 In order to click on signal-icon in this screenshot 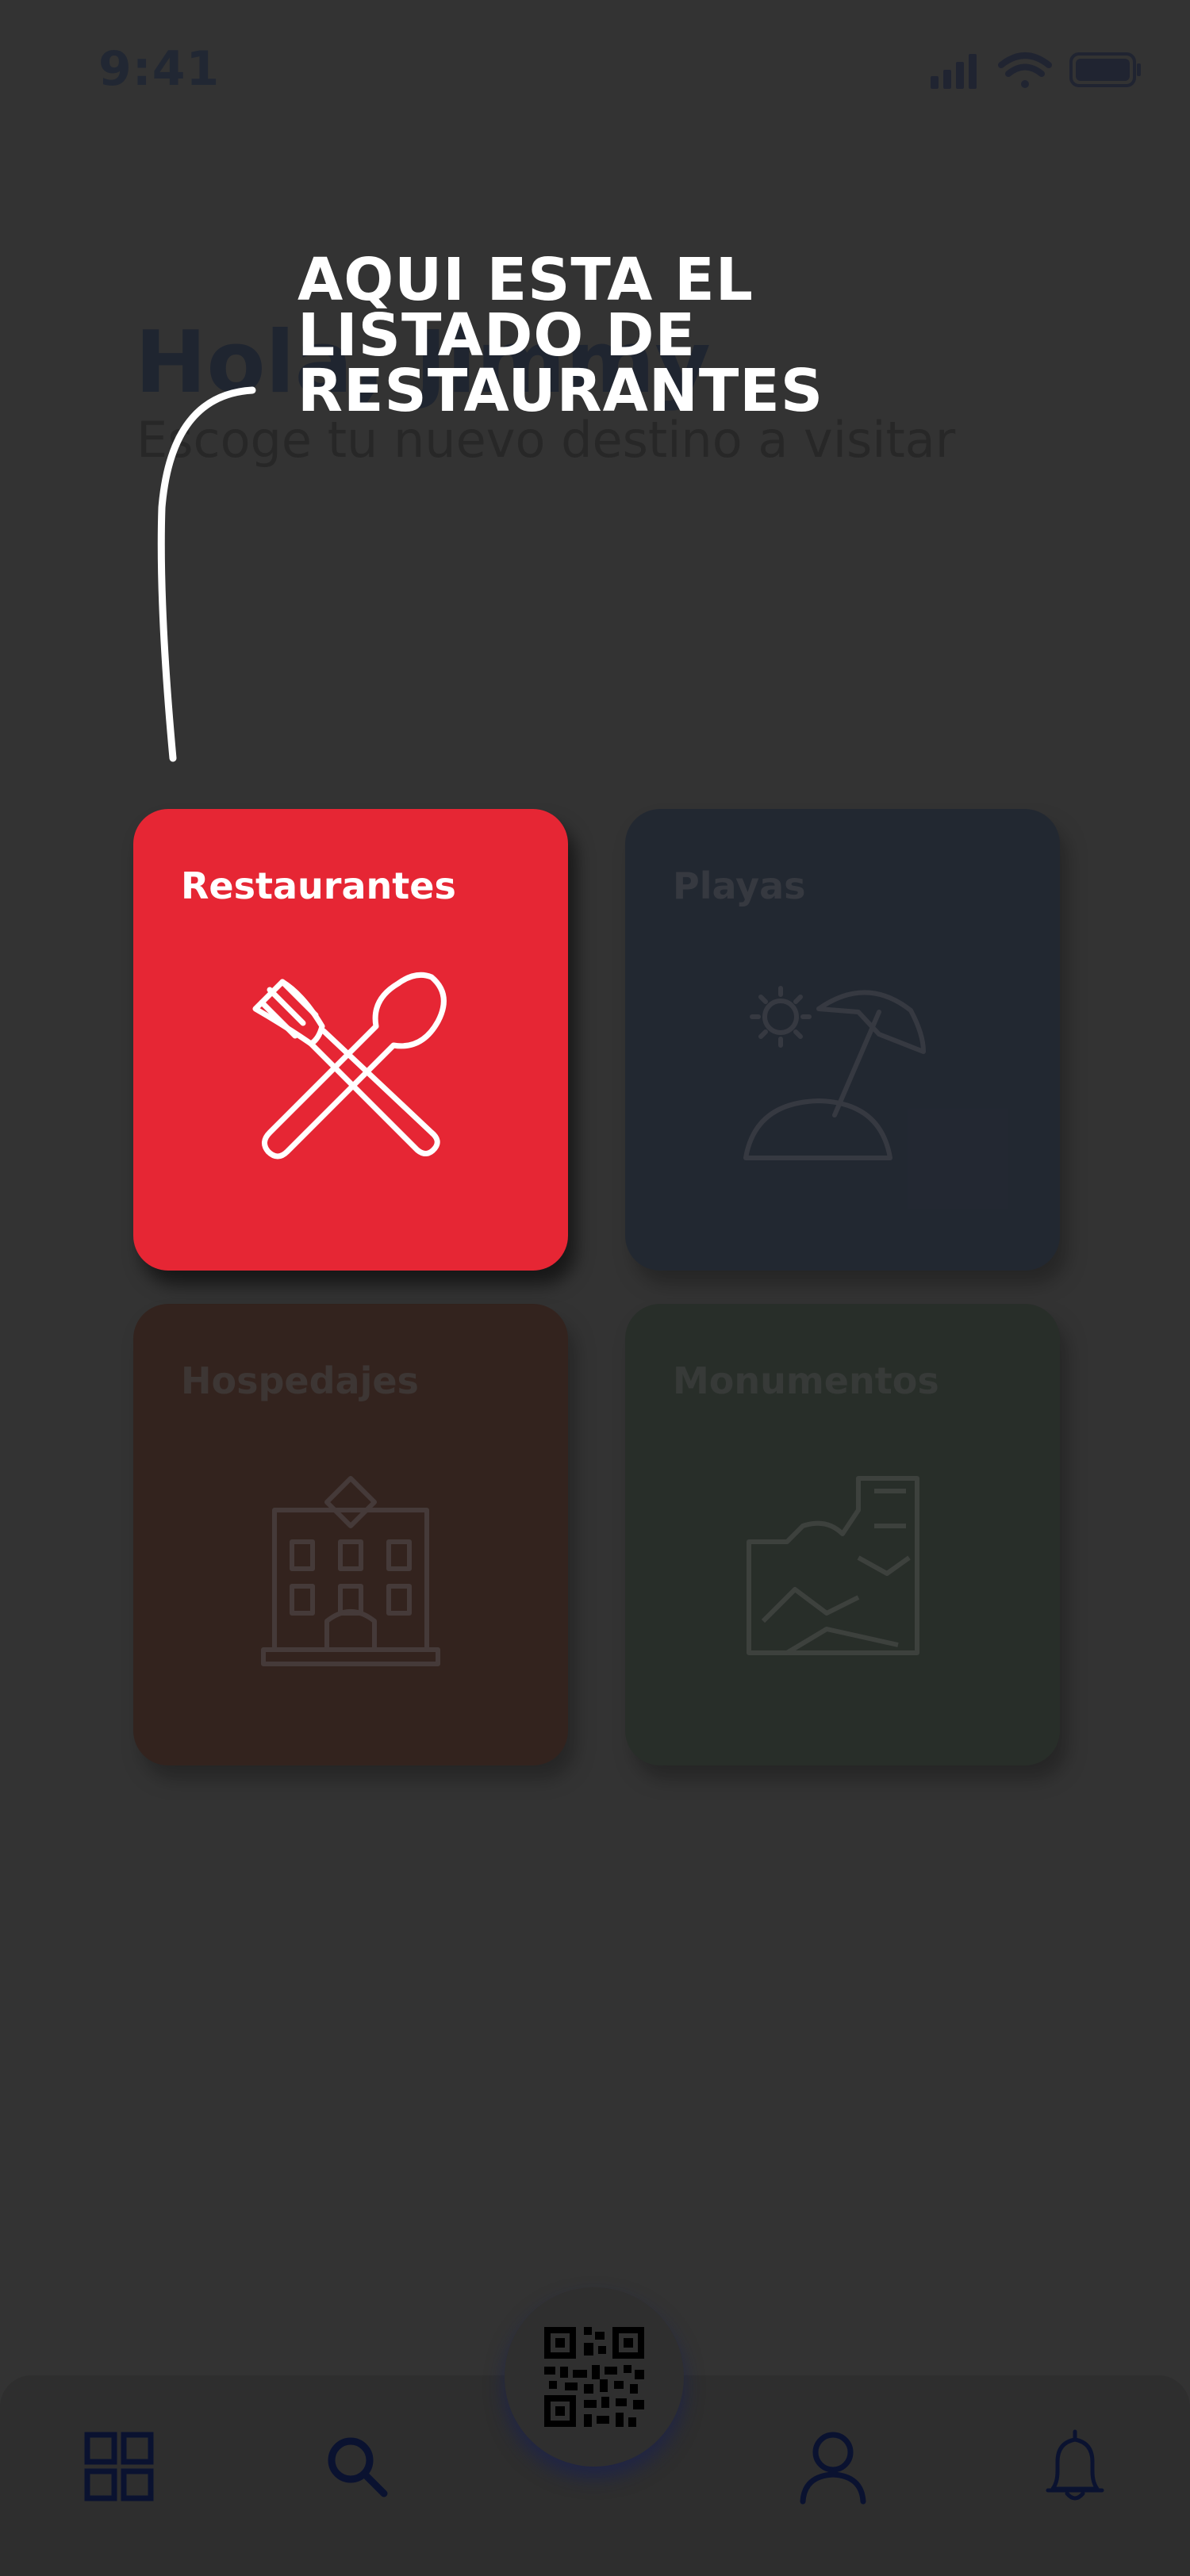, I will do `click(954, 72)`.